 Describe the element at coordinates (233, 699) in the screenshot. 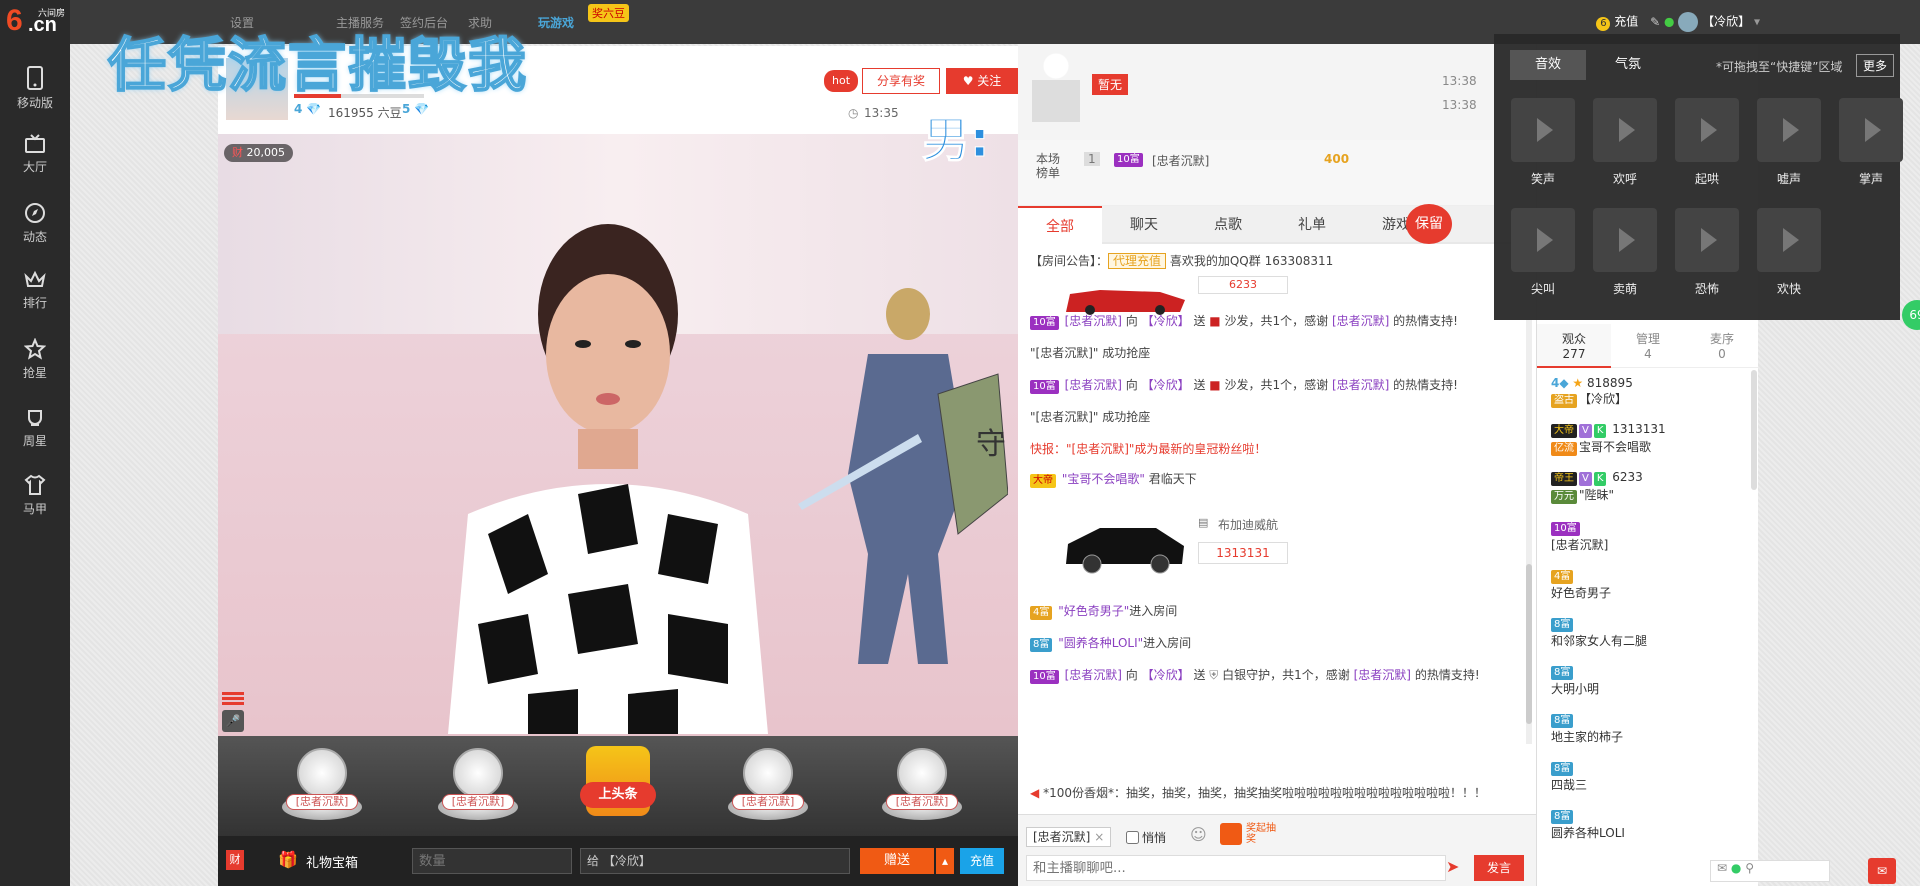

I see `menu-icon` at that location.